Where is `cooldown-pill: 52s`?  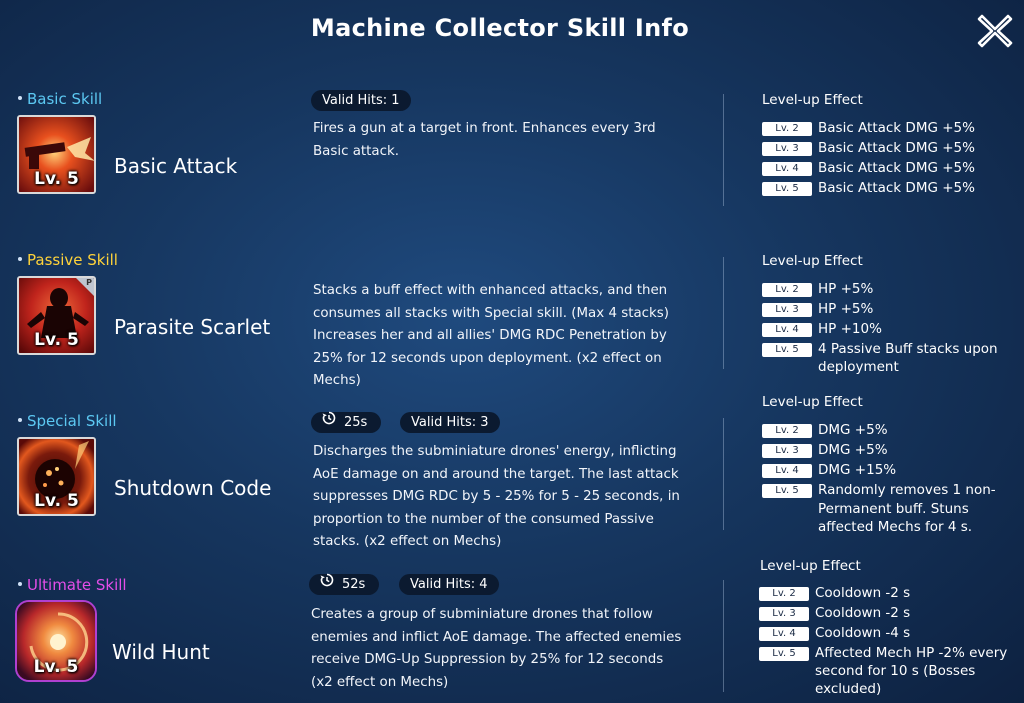 cooldown-pill: 52s is located at coordinates (344, 584).